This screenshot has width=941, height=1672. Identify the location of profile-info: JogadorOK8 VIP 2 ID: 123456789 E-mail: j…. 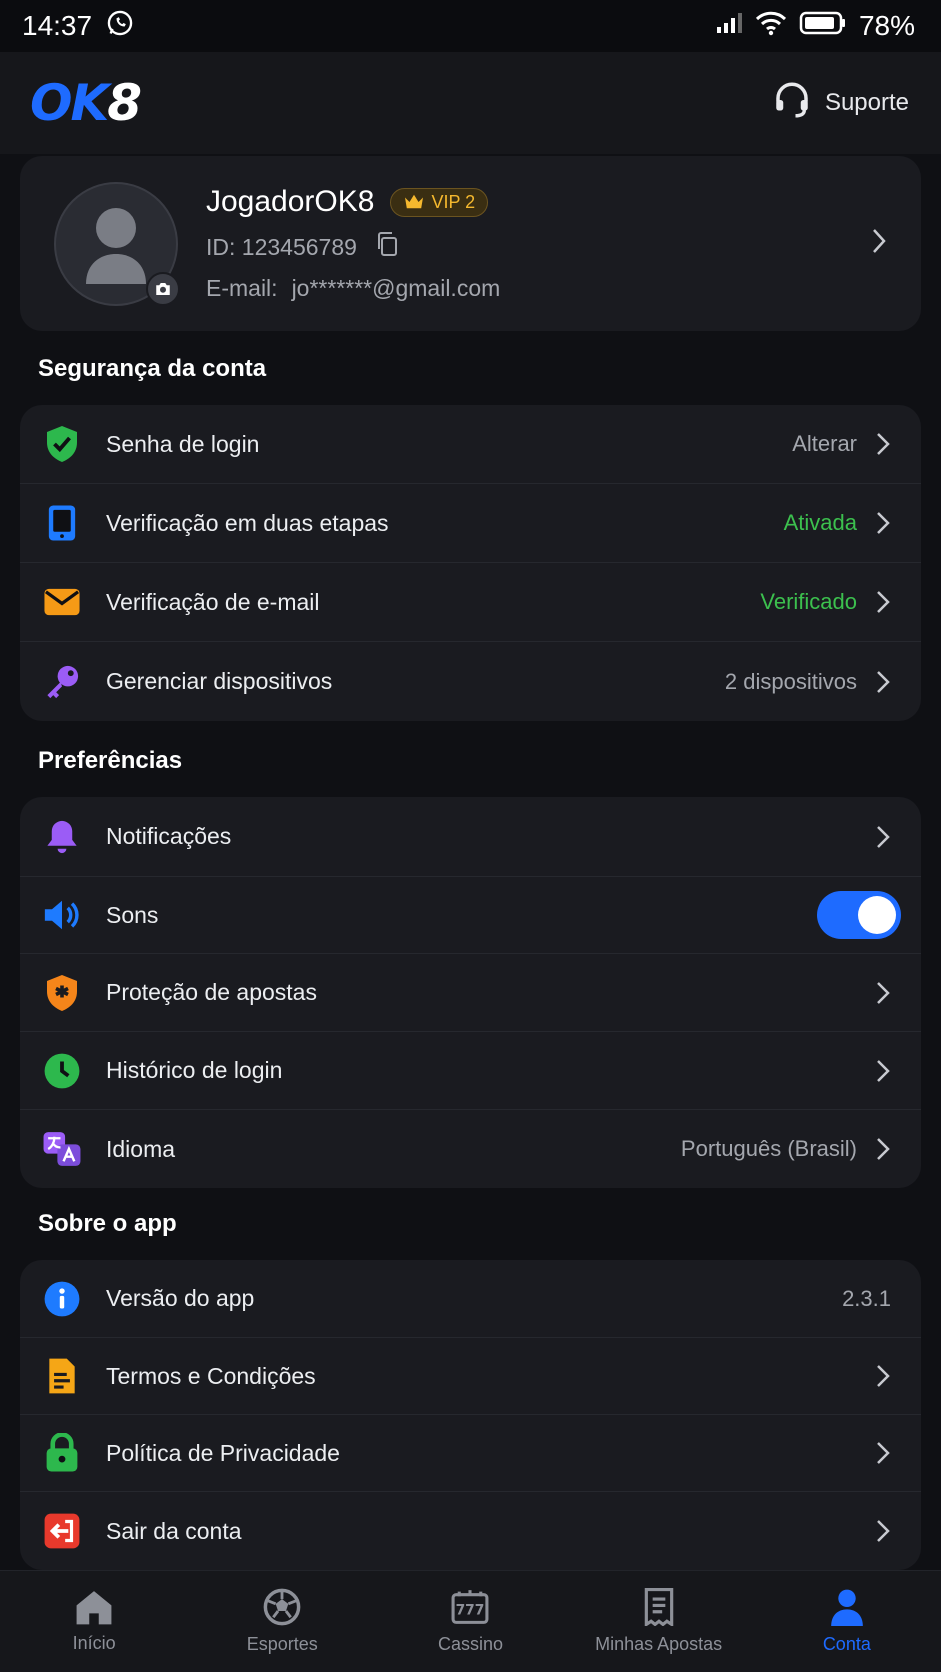
(533, 243).